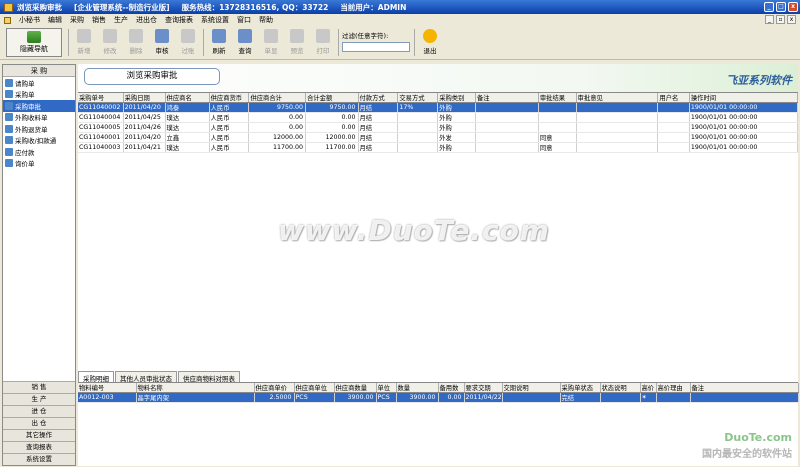  Describe the element at coordinates (107, 388) in the screenshot. I see `col-header: 物料编号` at that location.